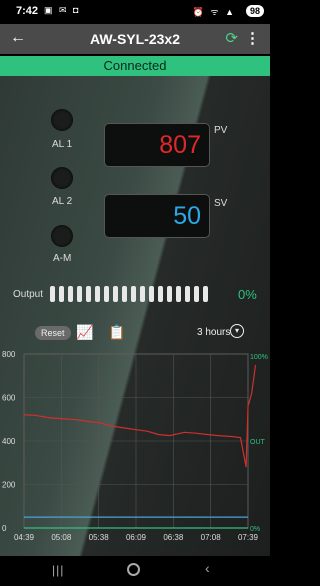 Image resolution: width=320 pixels, height=586 pixels. Describe the element at coordinates (135, 12) in the screenshot. I see `status-bar: 7:42 ▣ ✉ ◘ ⏰ ᯤ ▲ 98` at that location.